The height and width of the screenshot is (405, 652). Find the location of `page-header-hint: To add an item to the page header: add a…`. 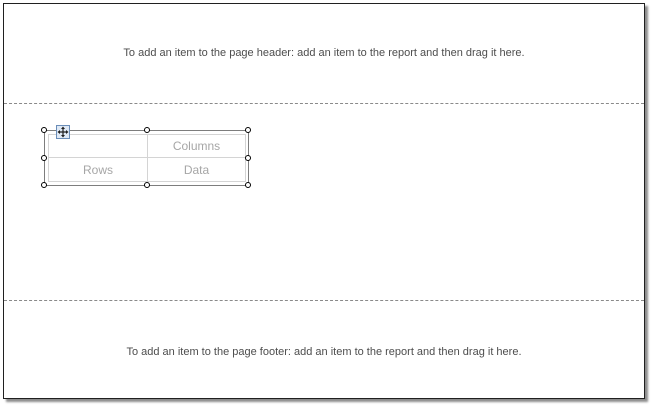

page-header-hint: To add an item to the page header: add a… is located at coordinates (324, 53).